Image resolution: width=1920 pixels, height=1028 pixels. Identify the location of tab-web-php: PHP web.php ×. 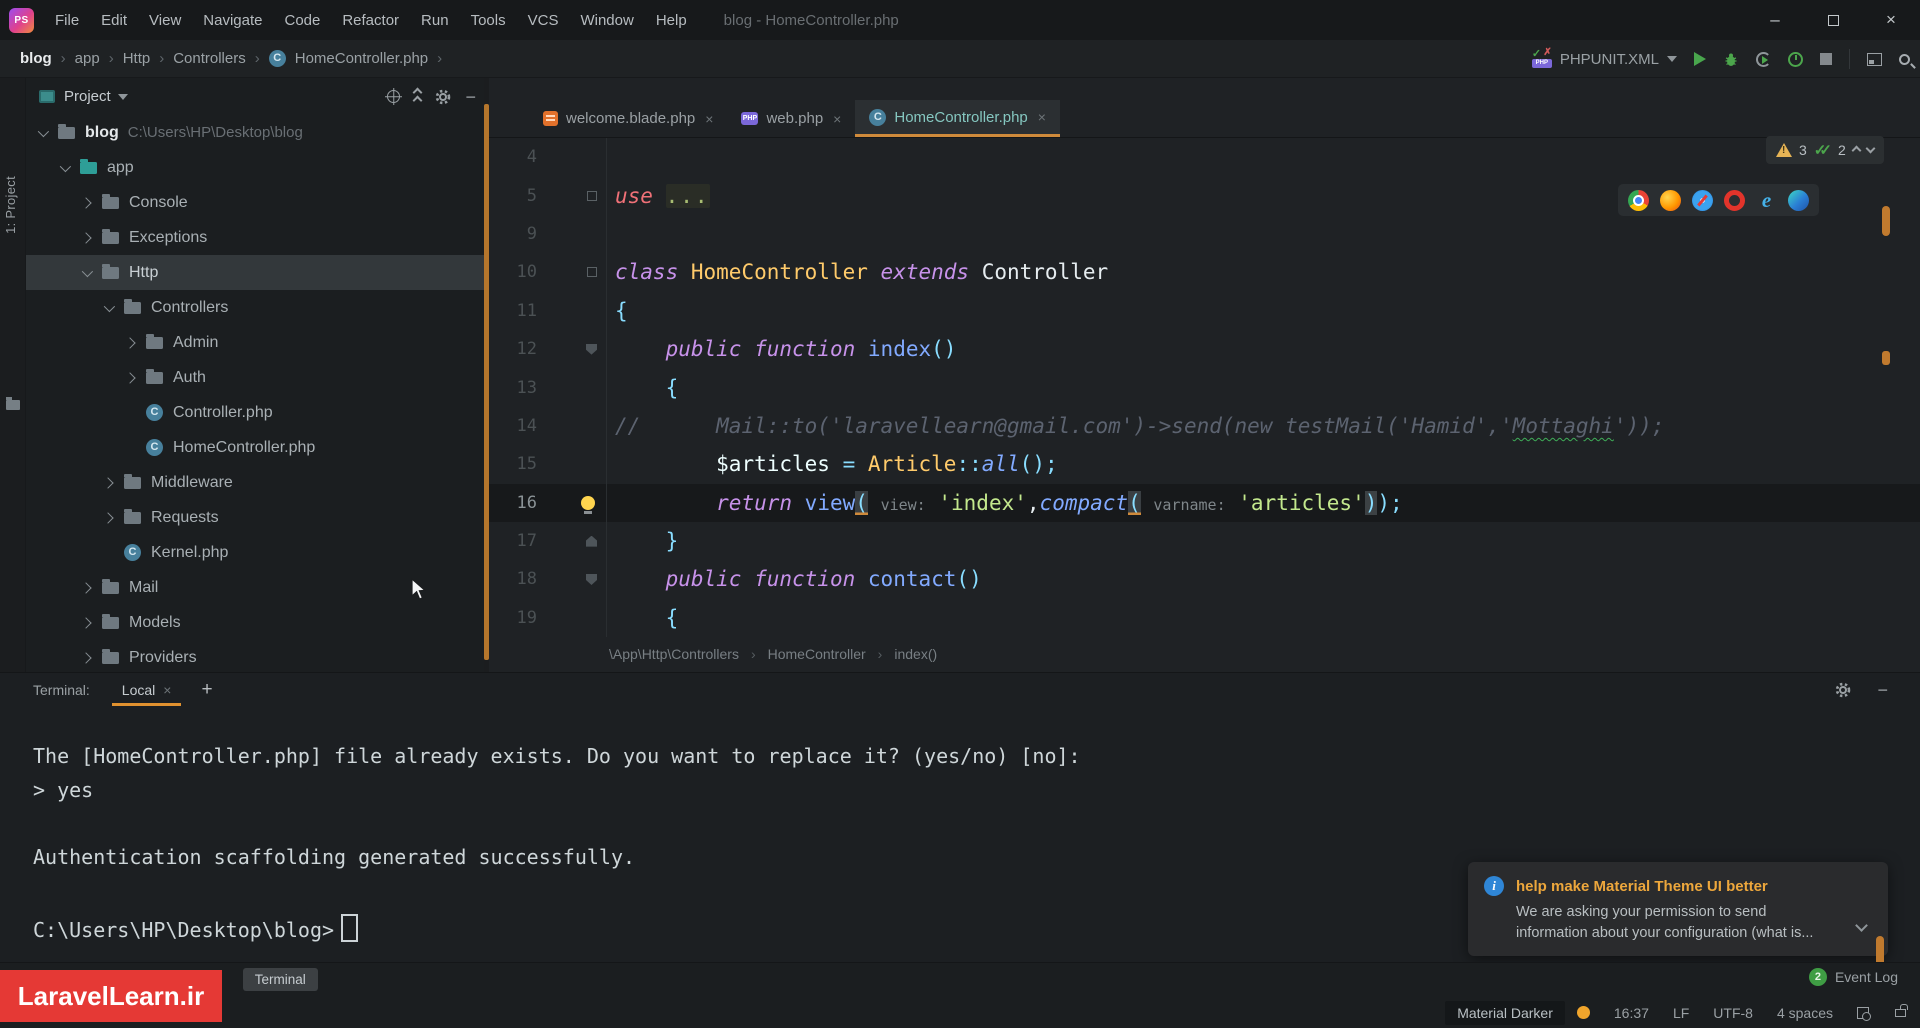
(791, 118).